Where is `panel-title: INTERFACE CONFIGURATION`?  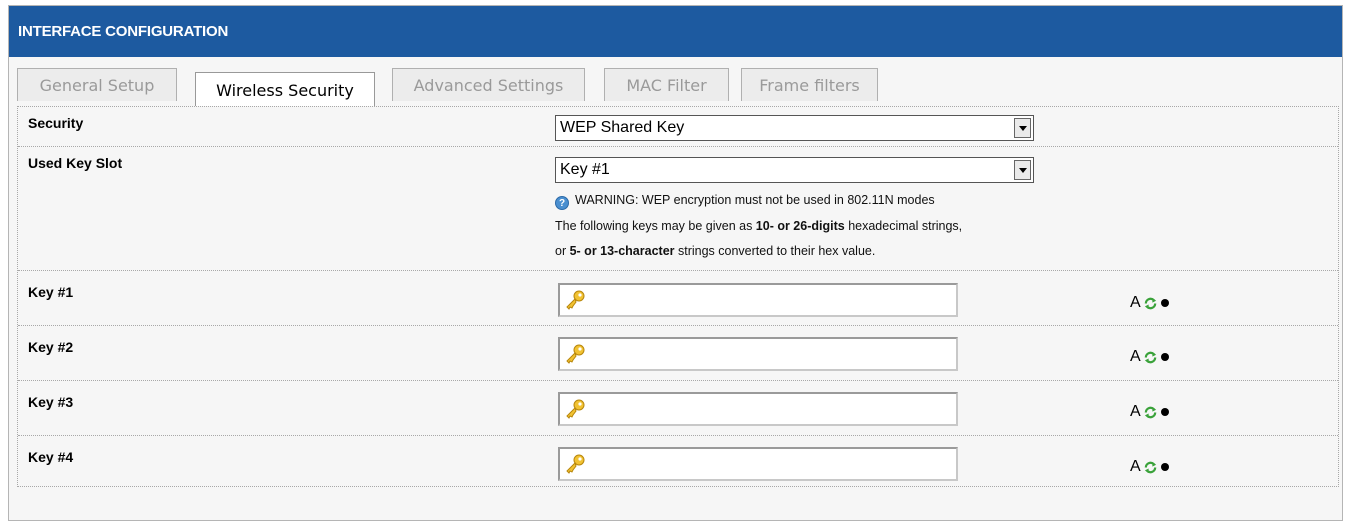 panel-title: INTERFACE CONFIGURATION is located at coordinates (675, 31).